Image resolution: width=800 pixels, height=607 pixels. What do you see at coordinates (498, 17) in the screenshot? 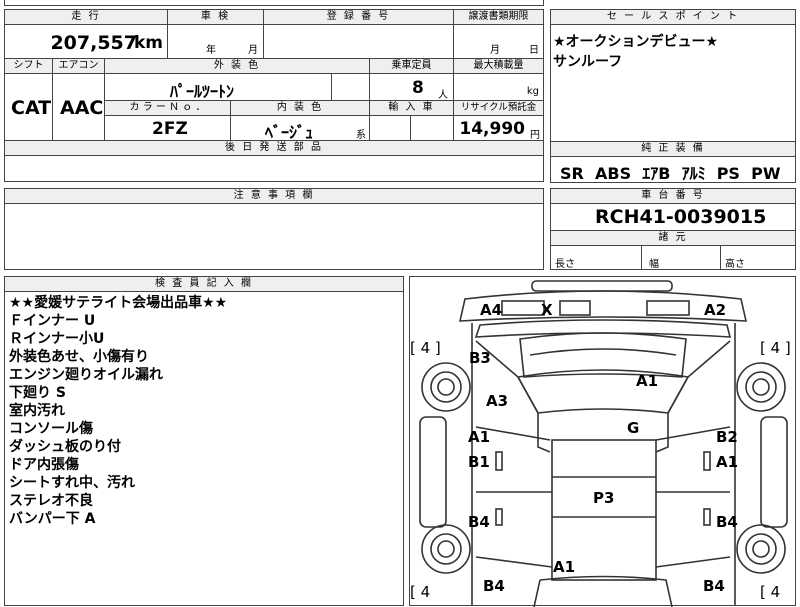
I see `transfer-deadline-header: 譲渡書類期限` at bounding box center [498, 17].